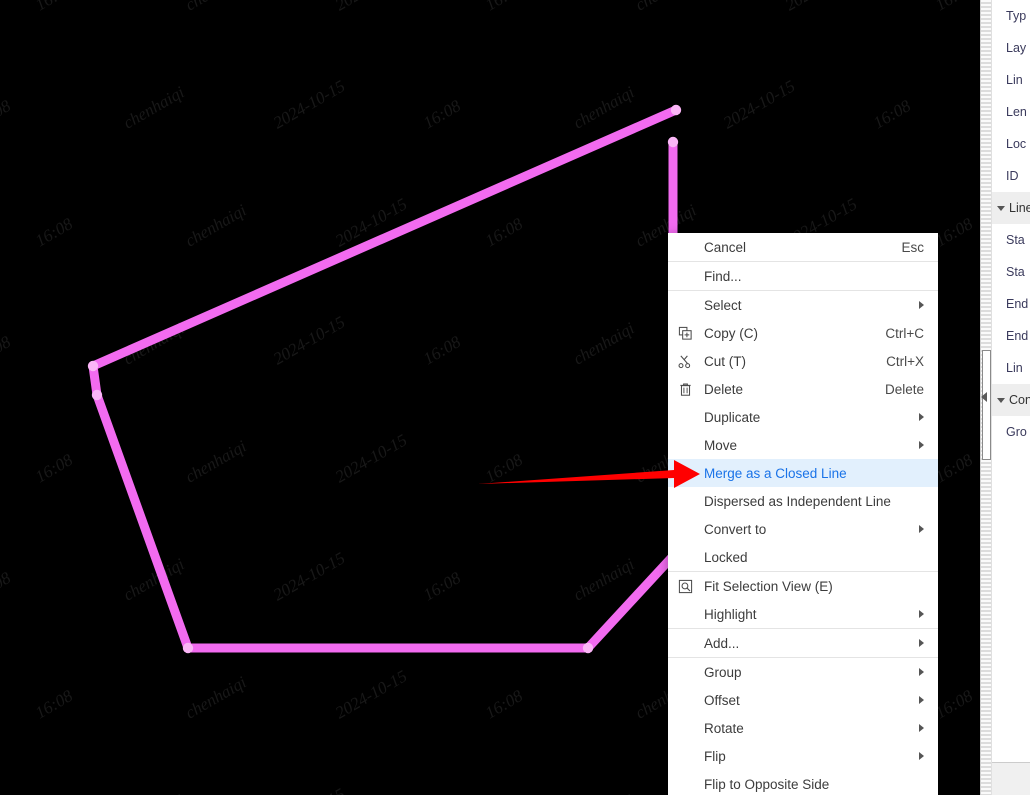 The width and height of the screenshot is (1030, 795). I want to click on menu-item-dispersed-as-independent-line: Dispersed as Independent Line, so click(803, 501).